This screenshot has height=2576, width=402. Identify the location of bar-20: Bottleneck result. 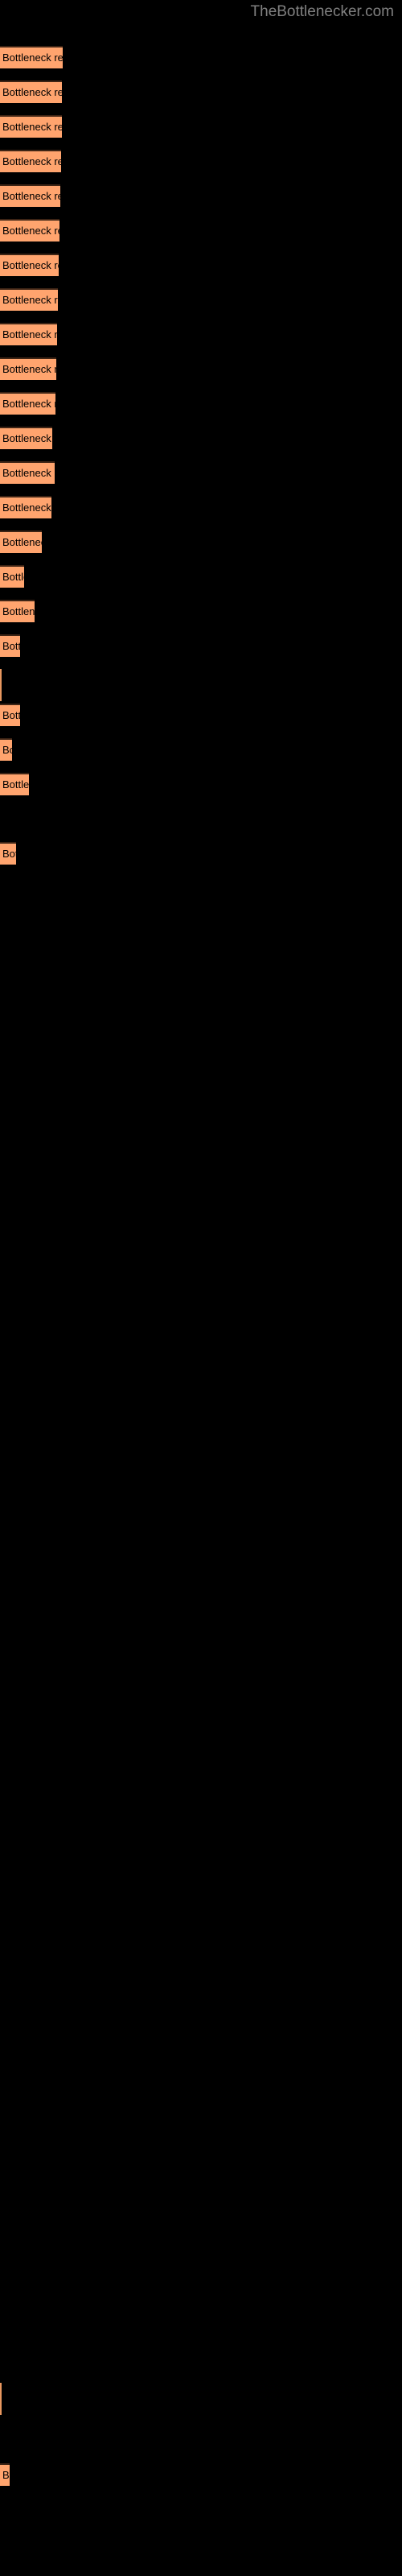
(10, 715).